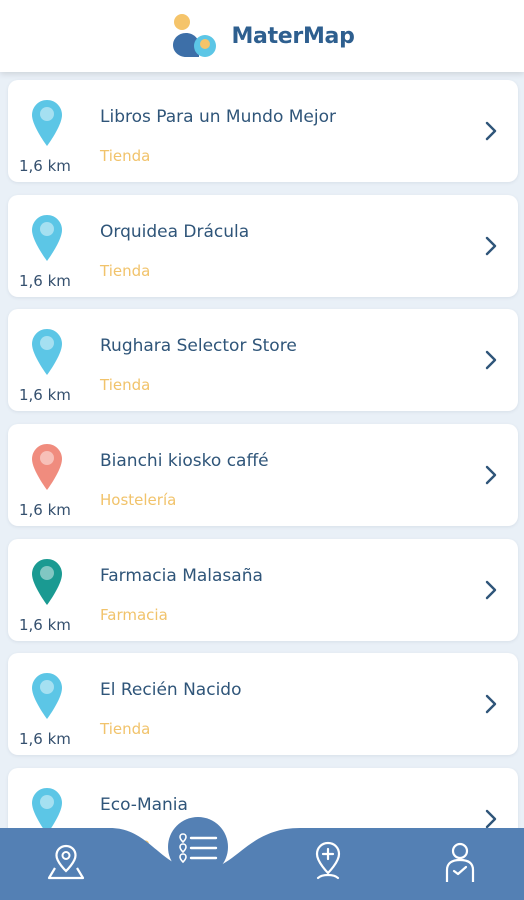  What do you see at coordinates (134, 615) in the screenshot?
I see `place-category: Farmacia` at bounding box center [134, 615].